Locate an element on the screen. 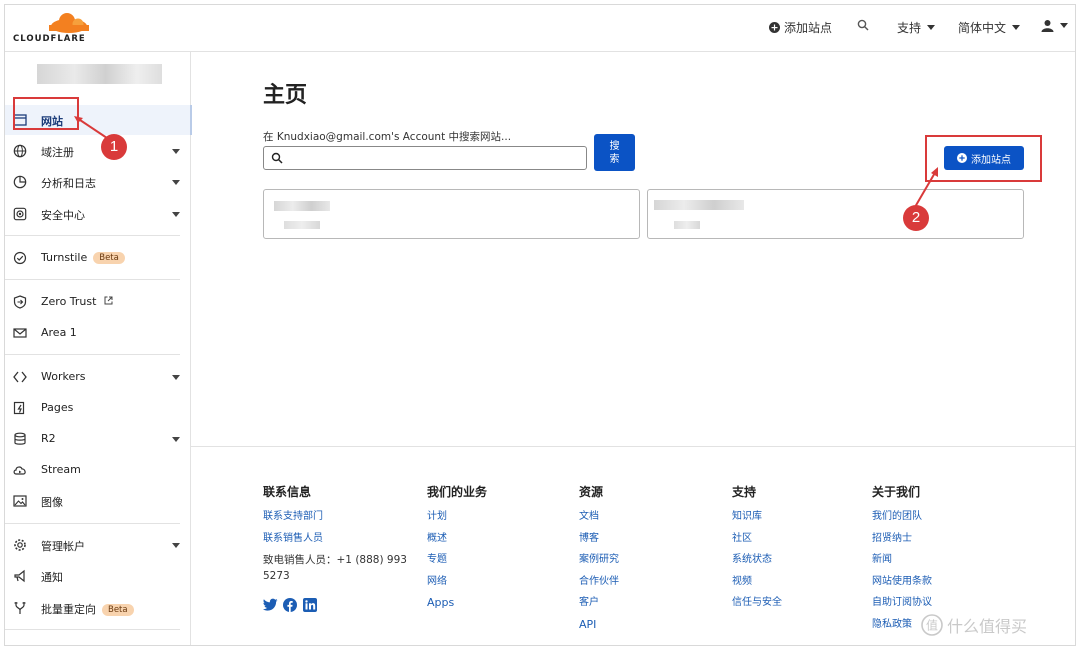 Image resolution: width=1080 pixels, height=651 pixels. footer-link: 网络 is located at coordinates (457, 582).